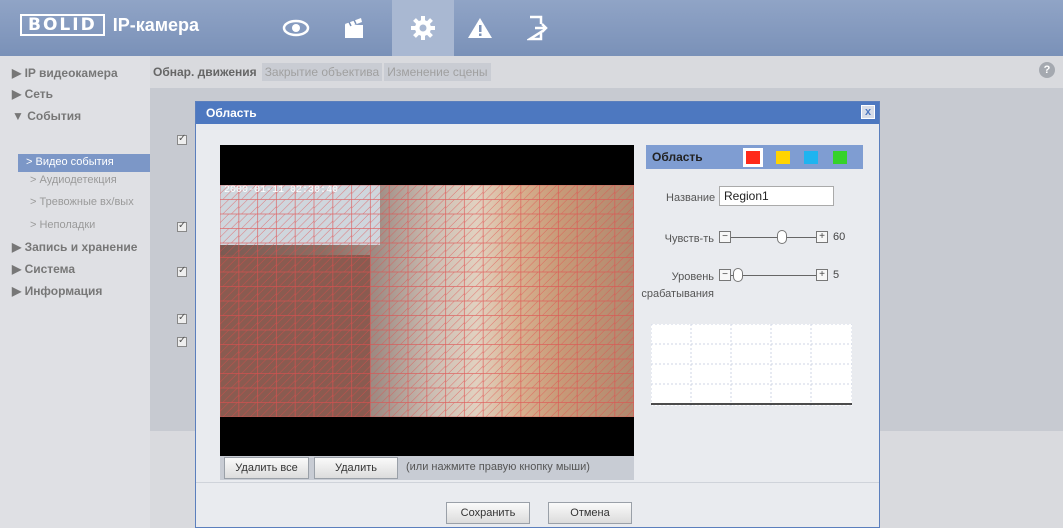  I want to click on sidebar-item-video-events: > Видео события, so click(84, 163).